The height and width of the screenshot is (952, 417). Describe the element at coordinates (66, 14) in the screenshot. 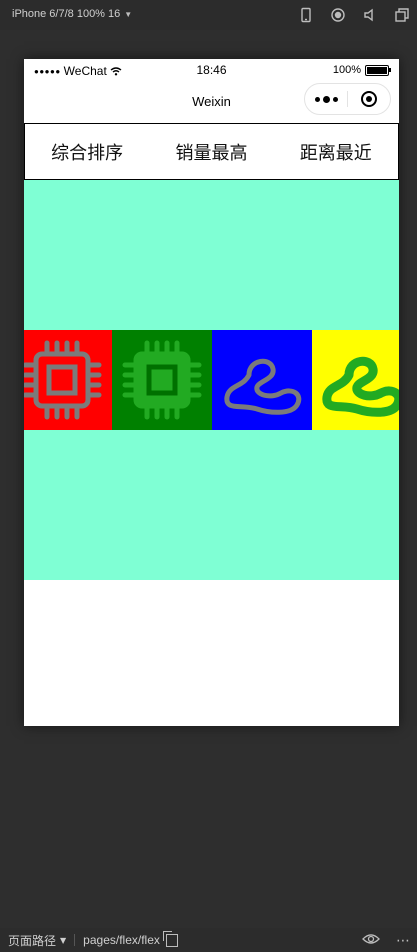

I see `device-label: iPhone 6/7/8 100% 16` at that location.